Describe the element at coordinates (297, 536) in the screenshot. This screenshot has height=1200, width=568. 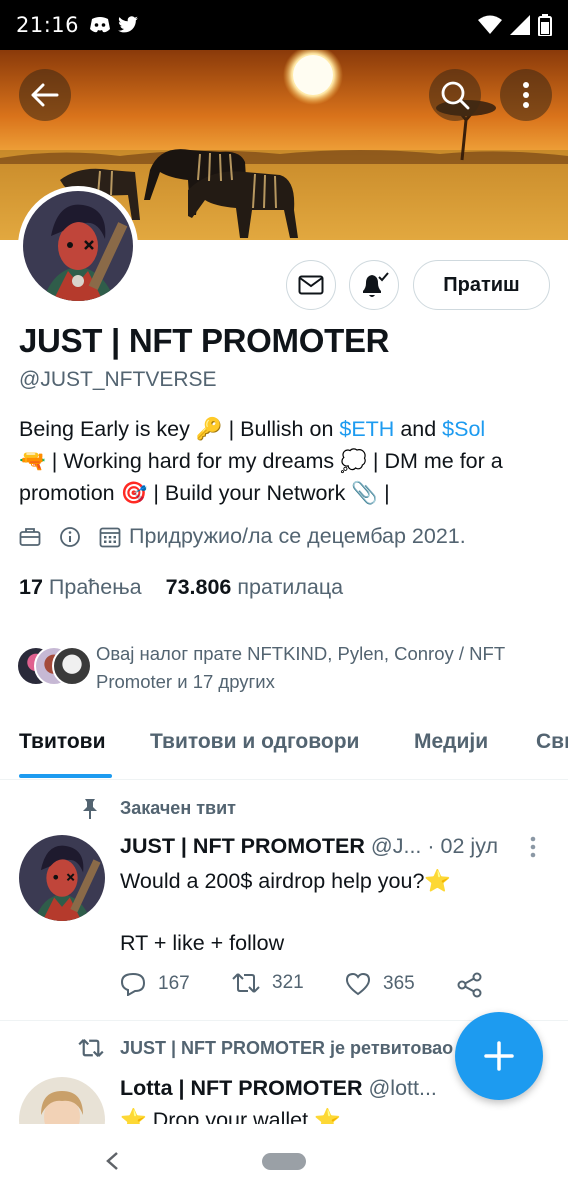
I see `joined-date: Придружио/ла се децембар 2021.` at that location.